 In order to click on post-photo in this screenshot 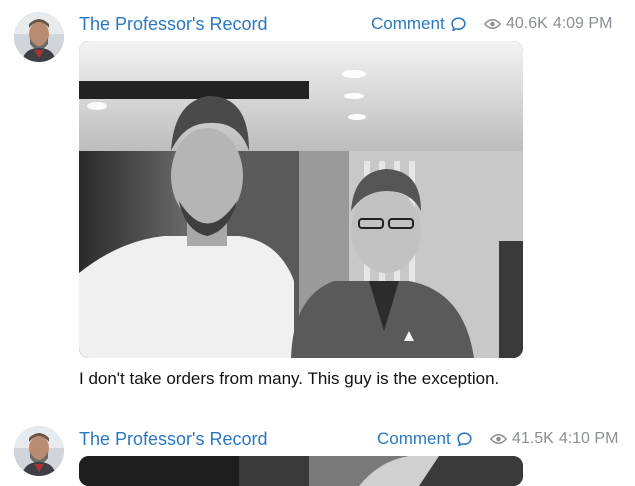, I will do `click(301, 471)`.